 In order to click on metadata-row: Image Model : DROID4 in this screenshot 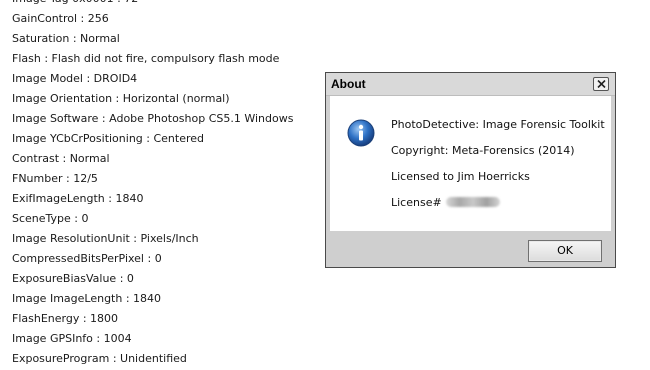, I will do `click(75, 78)`.